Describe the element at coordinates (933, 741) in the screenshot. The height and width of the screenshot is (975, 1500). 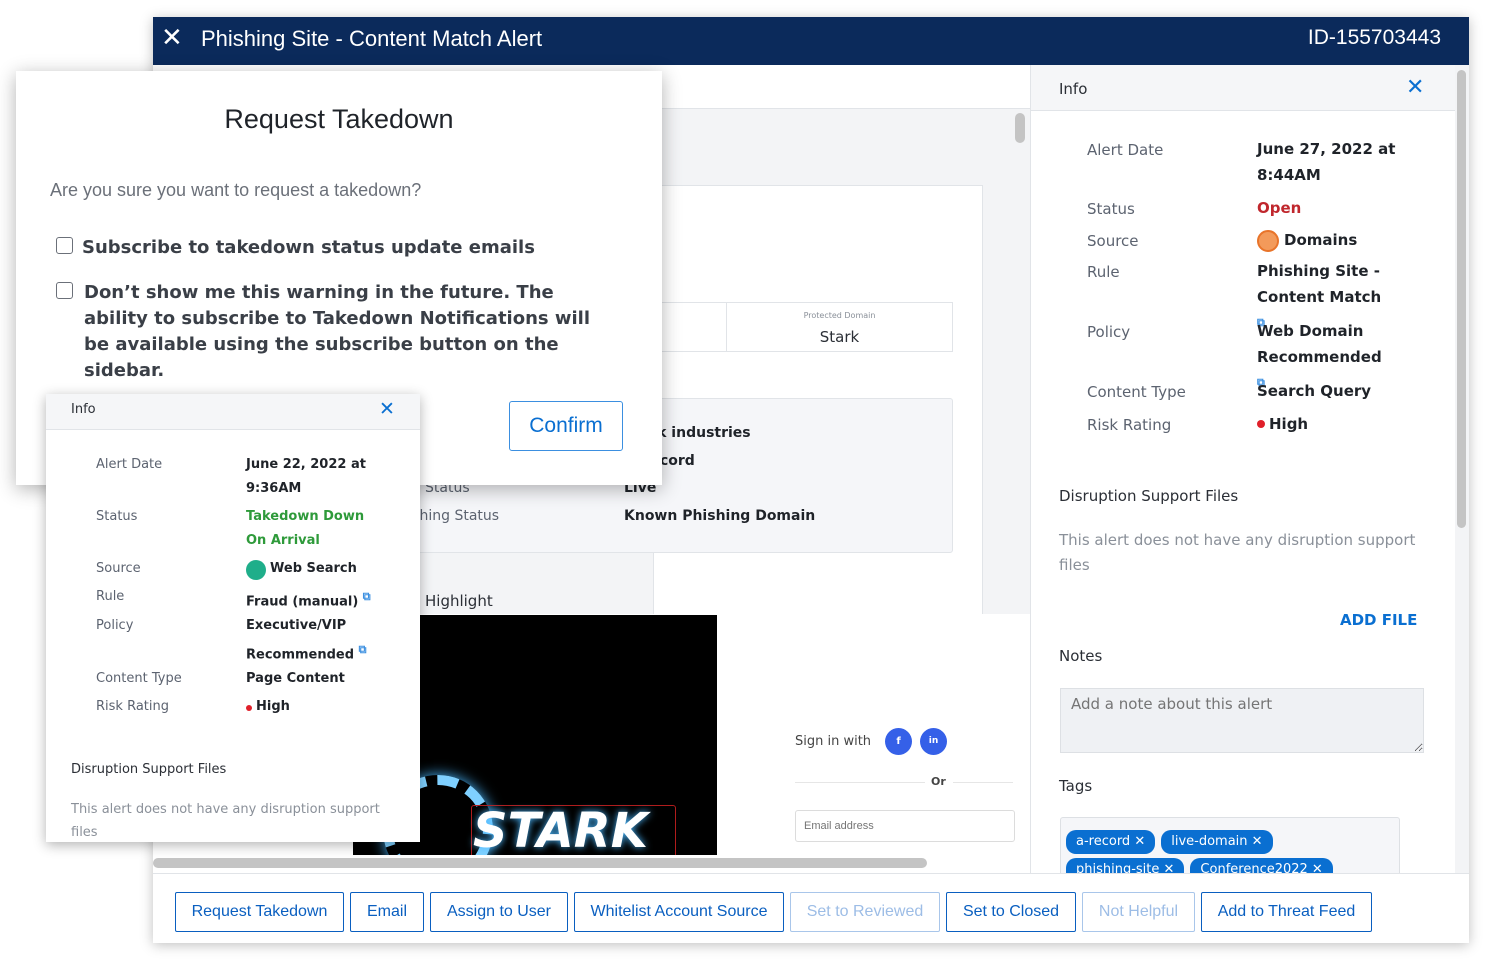
I see `linkedin-button: in` at that location.